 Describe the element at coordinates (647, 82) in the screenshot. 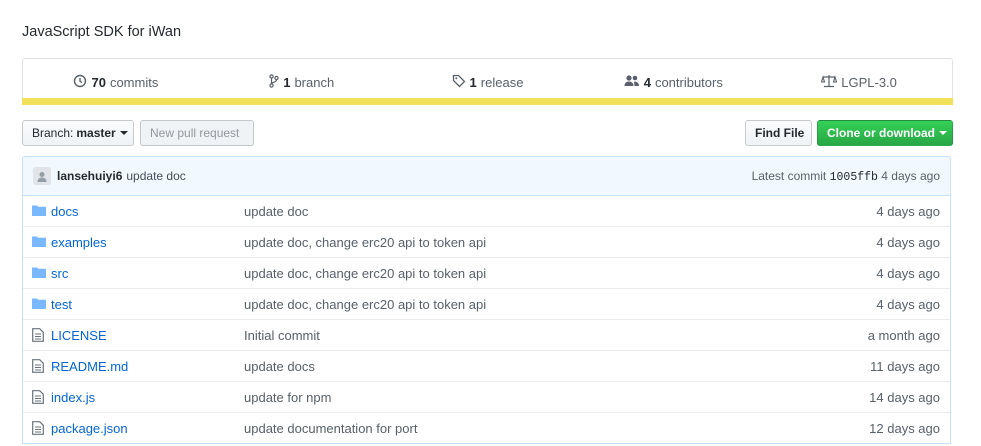

I see `contributors-count: 4` at that location.